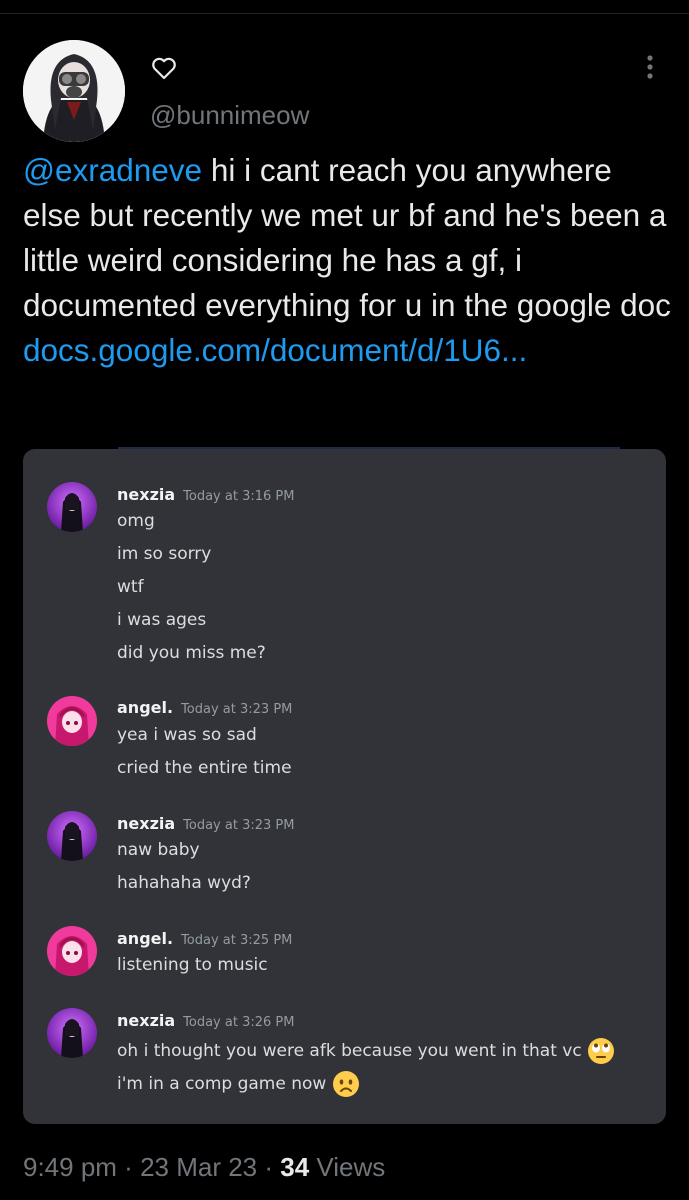  I want to click on message-header: angel. Today at 3:25 PM, so click(204, 938).